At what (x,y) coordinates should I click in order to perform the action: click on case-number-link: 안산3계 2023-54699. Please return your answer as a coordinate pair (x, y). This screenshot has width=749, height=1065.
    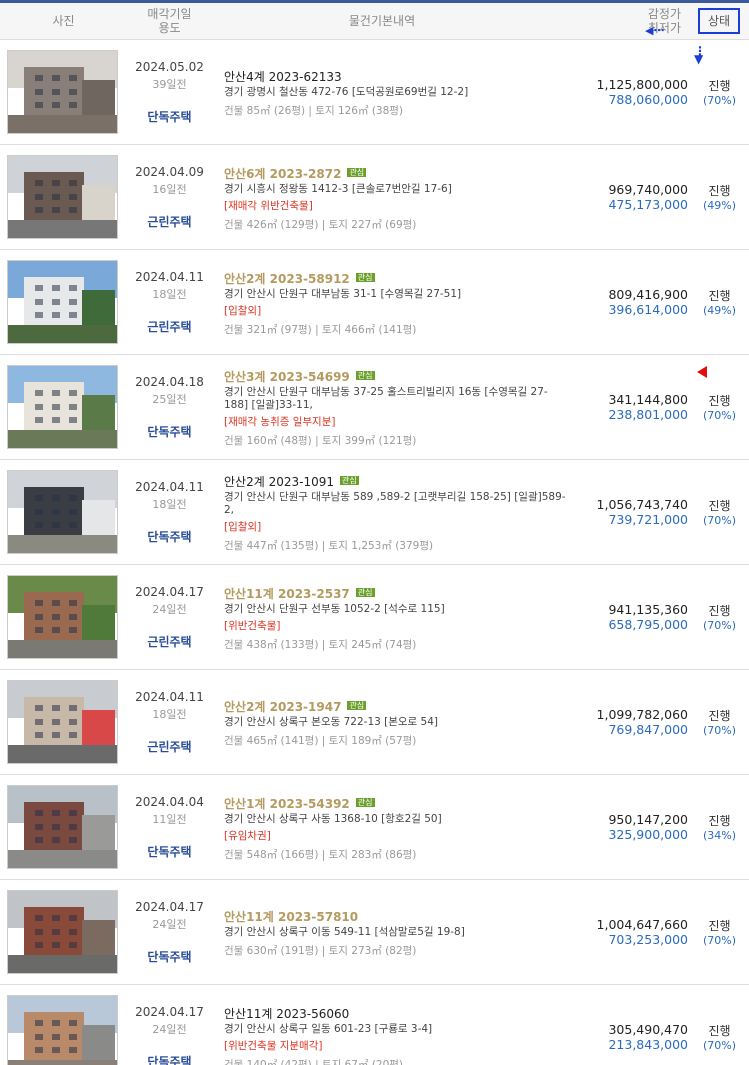
    Looking at the image, I should click on (287, 377).